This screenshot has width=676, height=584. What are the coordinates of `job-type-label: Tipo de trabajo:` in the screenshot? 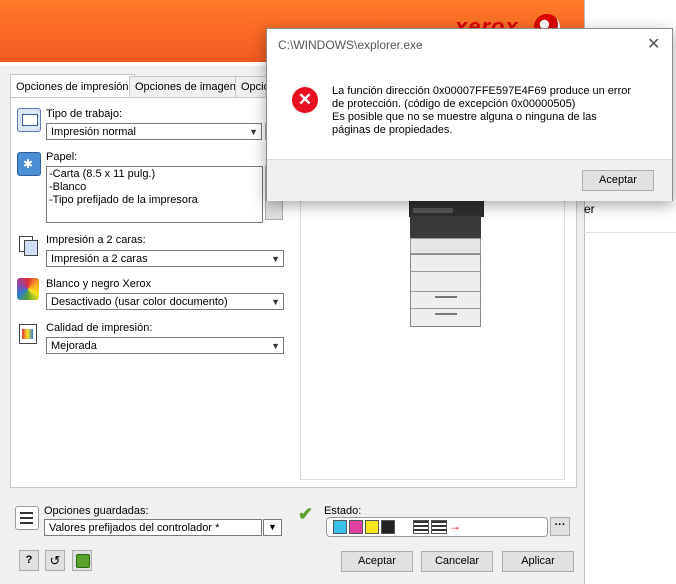 It's located at (84, 114).